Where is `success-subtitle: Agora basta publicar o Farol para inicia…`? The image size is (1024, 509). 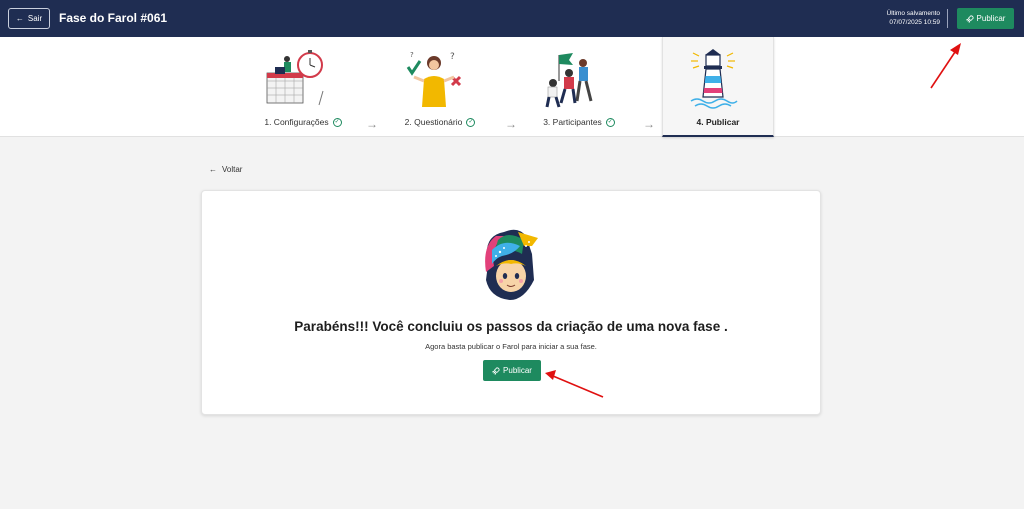 success-subtitle: Agora basta publicar o Farol para inicia… is located at coordinates (511, 346).